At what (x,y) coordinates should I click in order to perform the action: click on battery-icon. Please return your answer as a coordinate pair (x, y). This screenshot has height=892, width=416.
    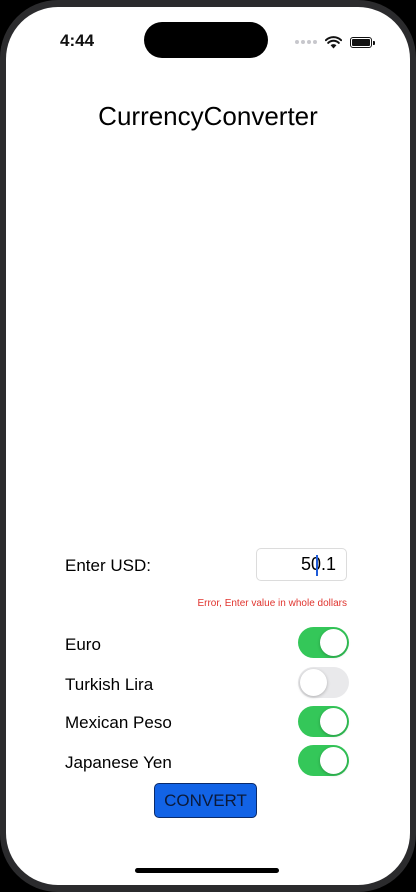
    Looking at the image, I should click on (362, 42).